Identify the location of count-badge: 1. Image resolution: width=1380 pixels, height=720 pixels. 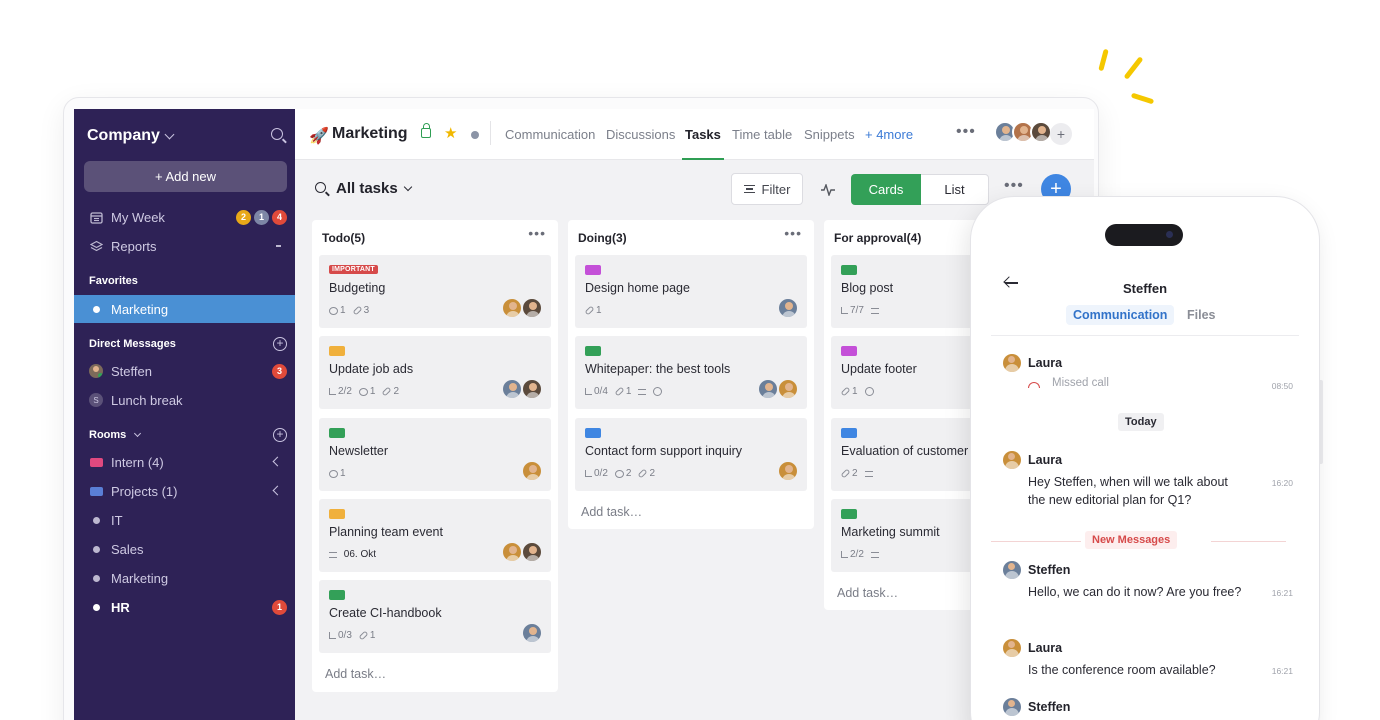
(261, 217).